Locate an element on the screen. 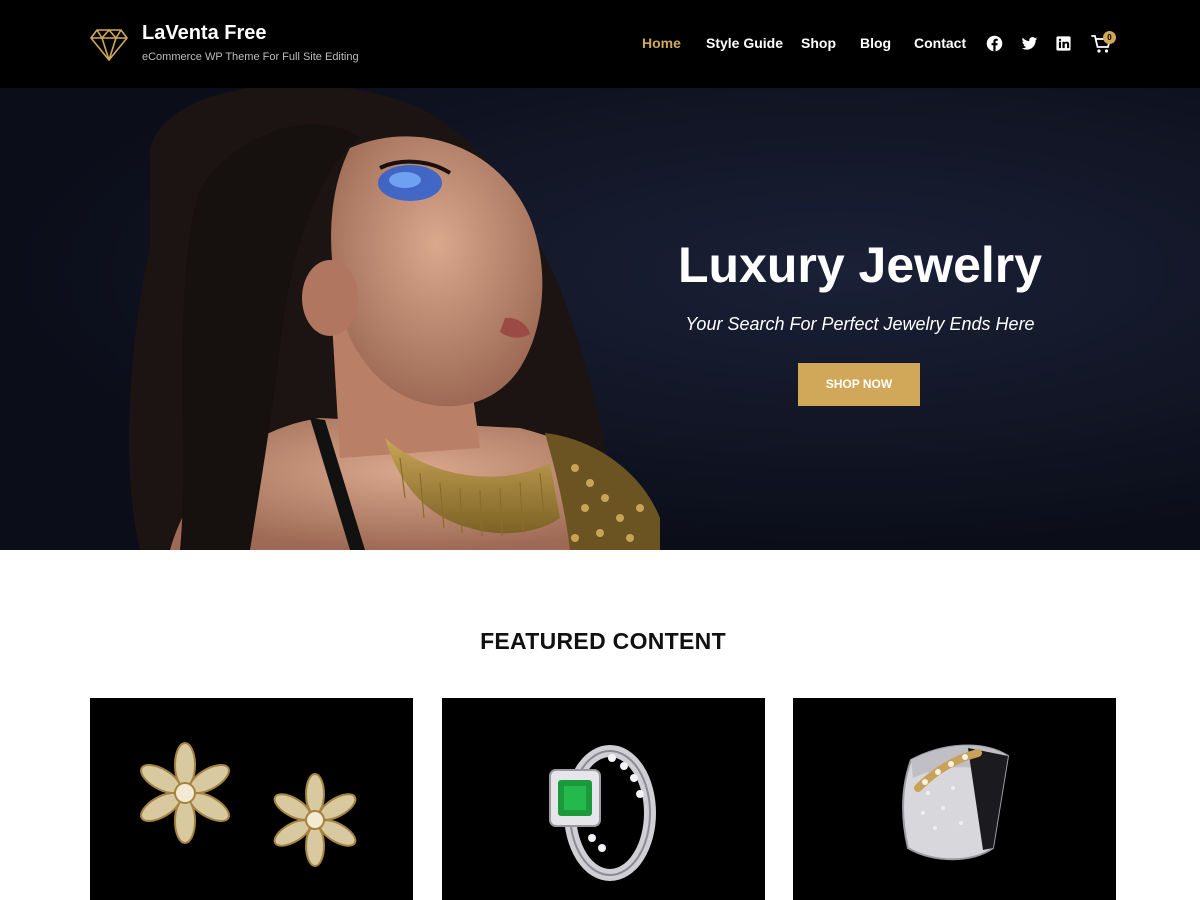  nav-blog: Blog is located at coordinates (875, 43).